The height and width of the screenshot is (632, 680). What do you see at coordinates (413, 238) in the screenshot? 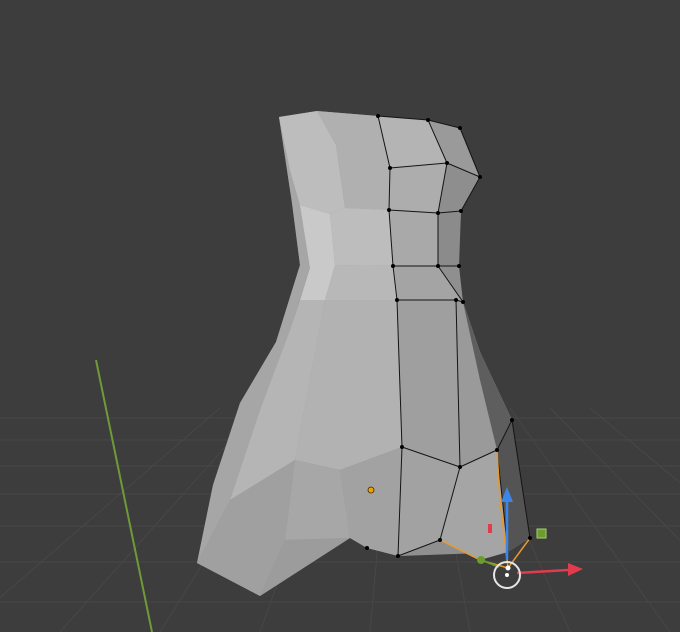
I see `face-mid-waist` at bounding box center [413, 238].